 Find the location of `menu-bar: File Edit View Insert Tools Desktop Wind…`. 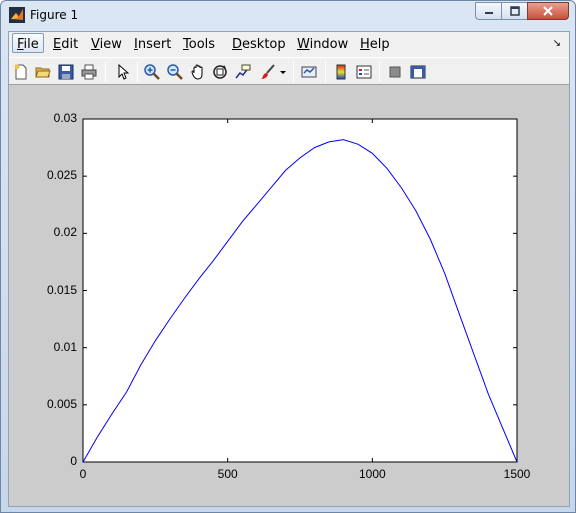

menu-bar: File Edit View Insert Tools Desktop Wind… is located at coordinates (289, 44).